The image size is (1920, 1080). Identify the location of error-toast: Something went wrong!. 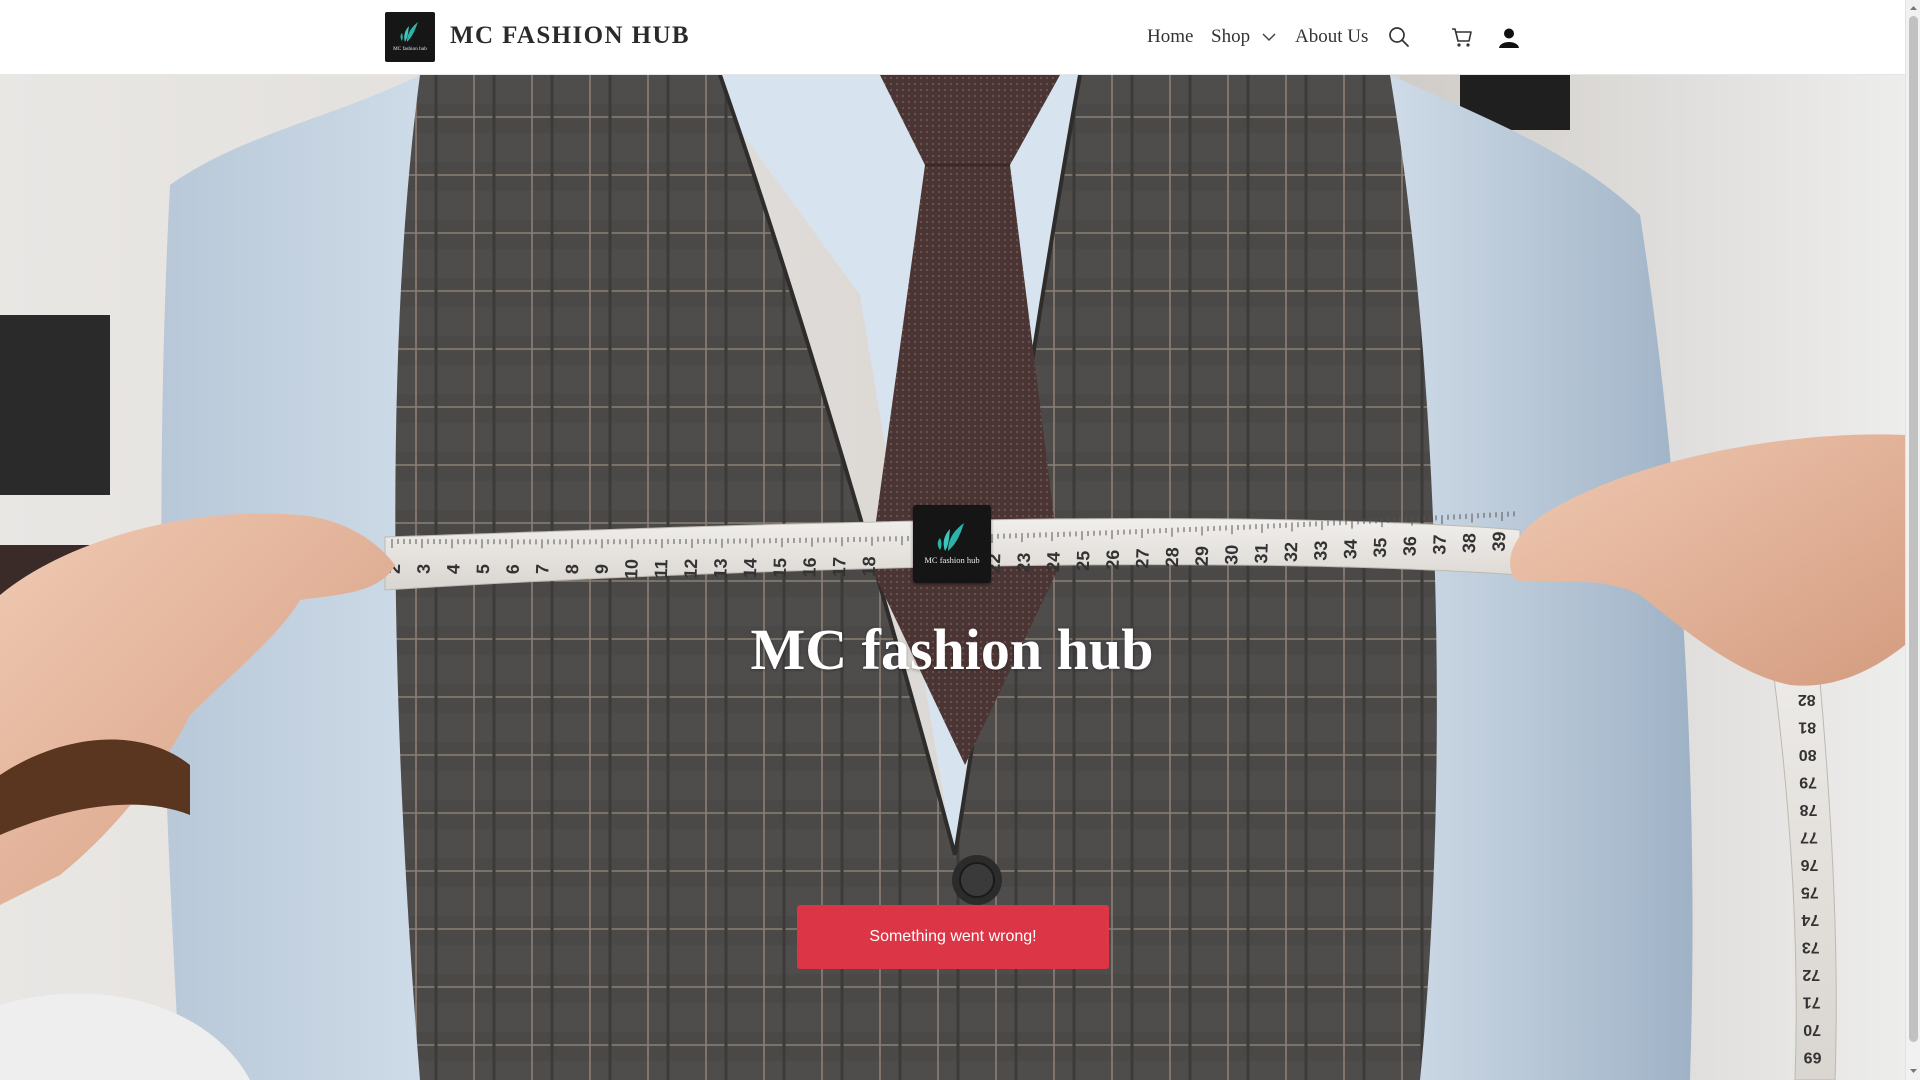
(953, 937).